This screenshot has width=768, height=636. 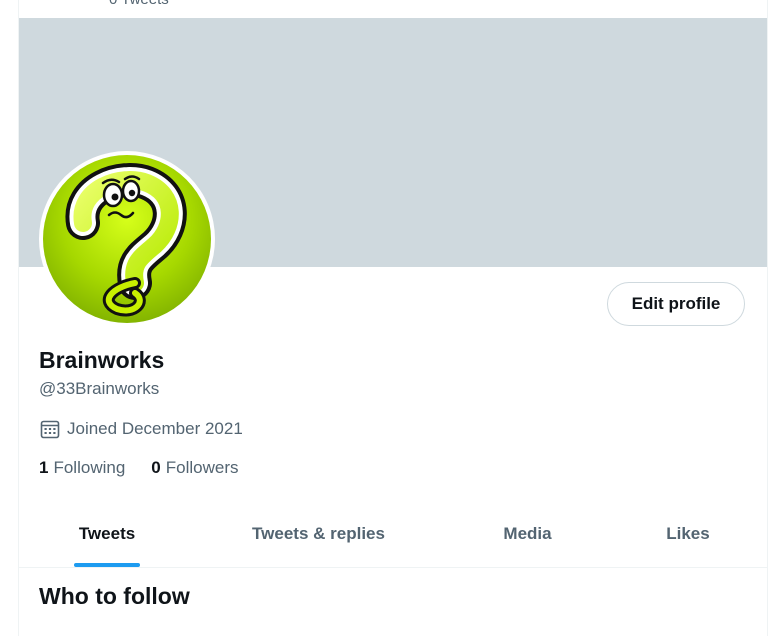 What do you see at coordinates (89, 467) in the screenshot?
I see `following-label: Following` at bounding box center [89, 467].